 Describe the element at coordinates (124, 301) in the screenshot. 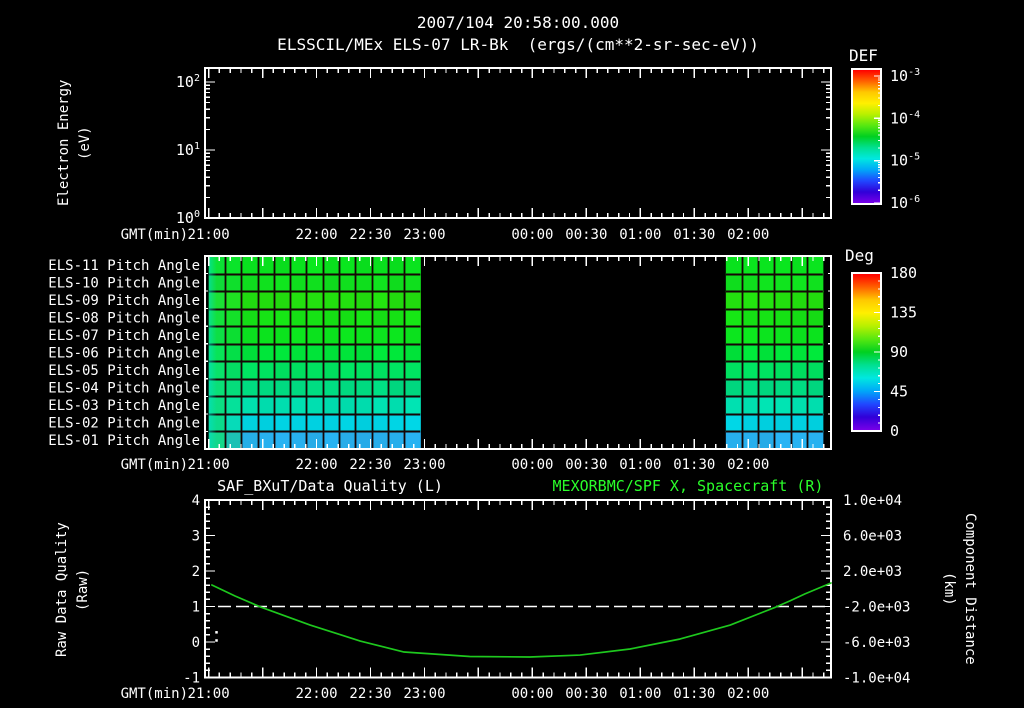

I see `pitch-row-label: ELS-09 Pitch Angle` at that location.